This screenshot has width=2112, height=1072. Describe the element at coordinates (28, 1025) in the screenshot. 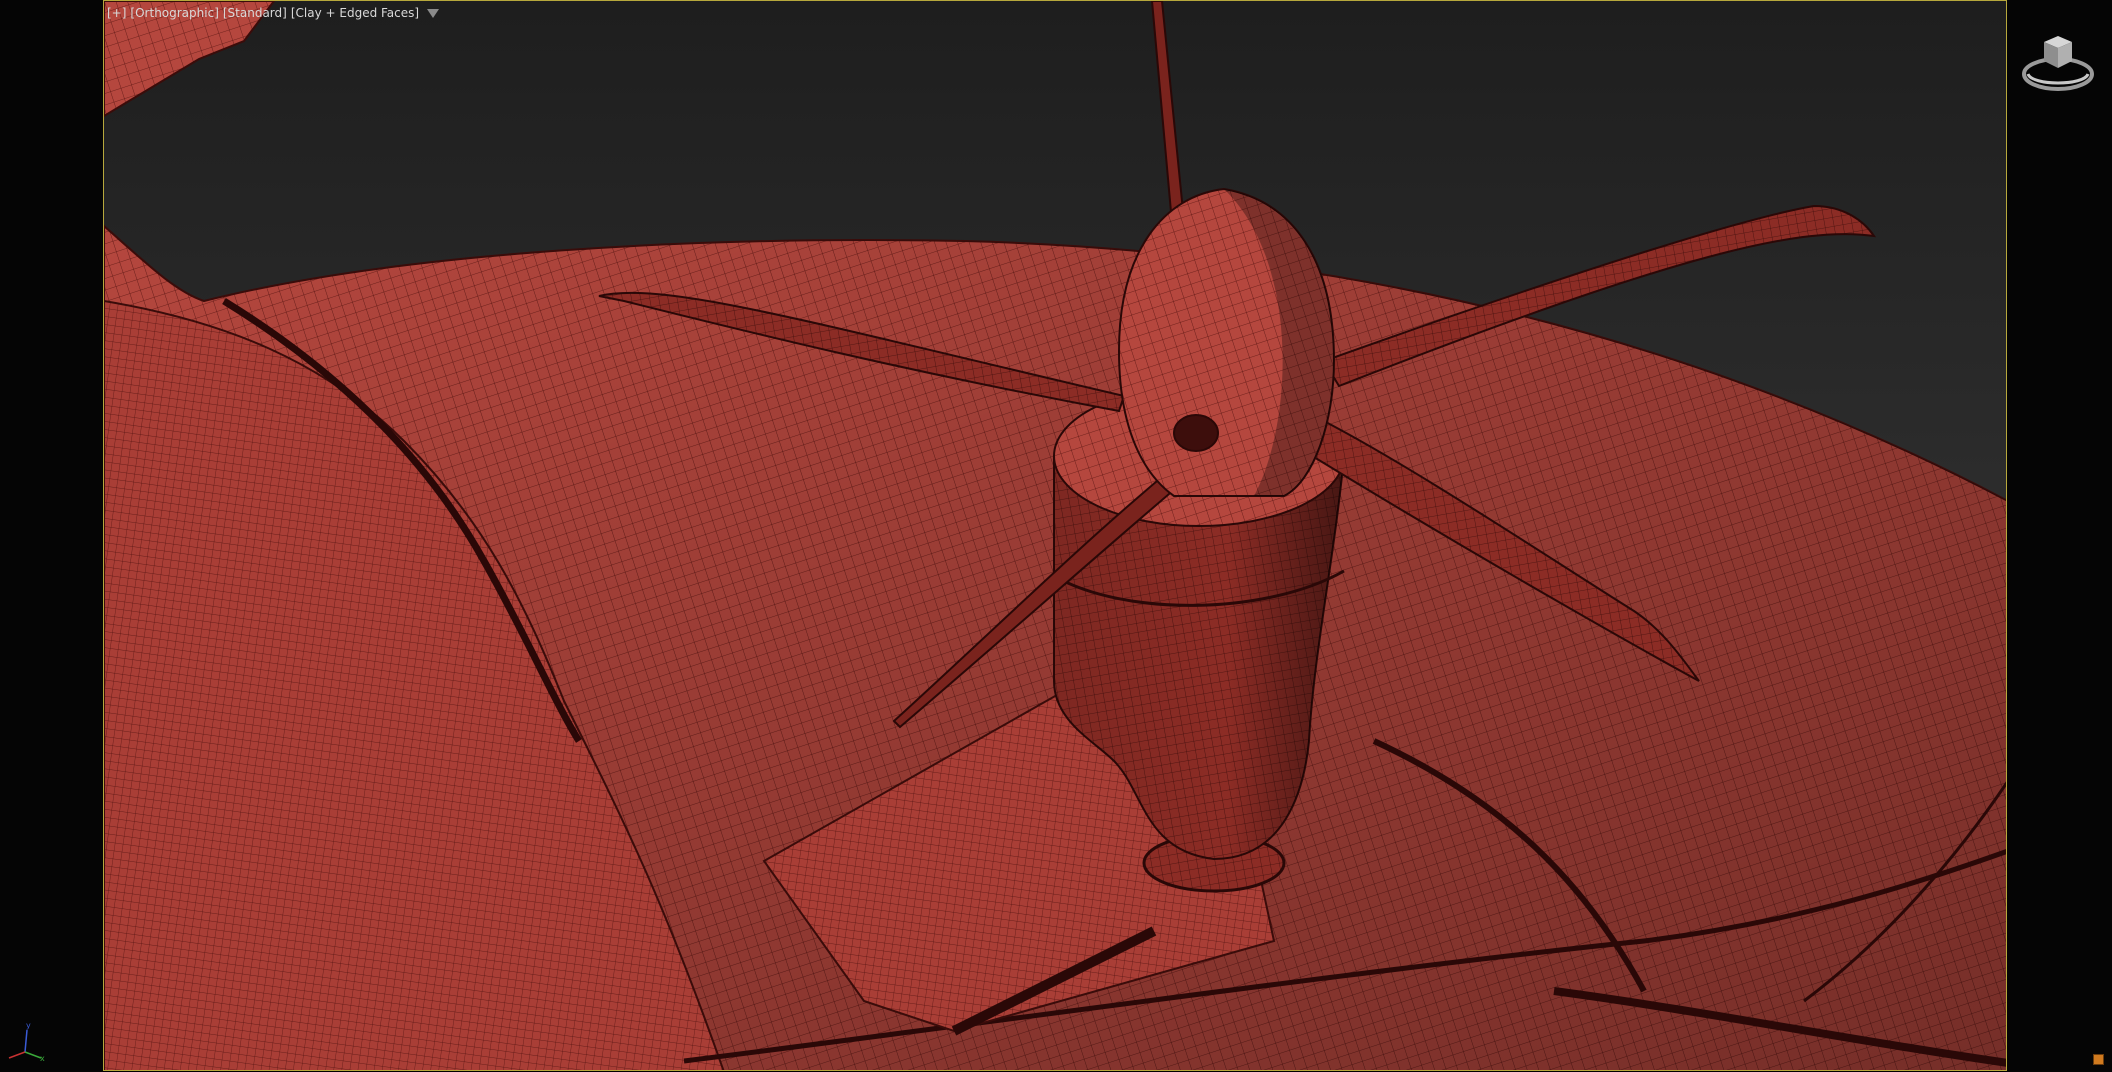

I see `axis-y-label: y` at that location.